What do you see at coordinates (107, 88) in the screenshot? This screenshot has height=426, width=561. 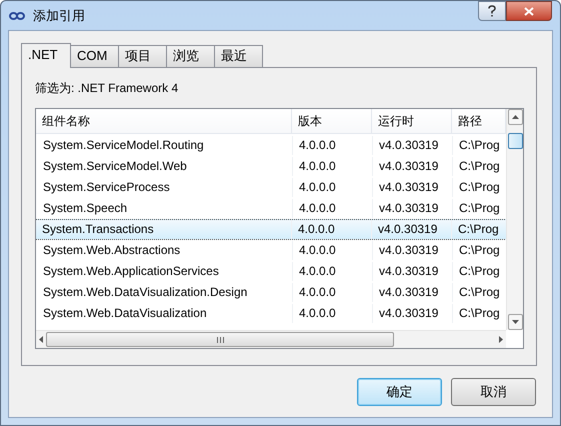 I see `filter-label: 筛选为: .NET Framework 4` at bounding box center [107, 88].